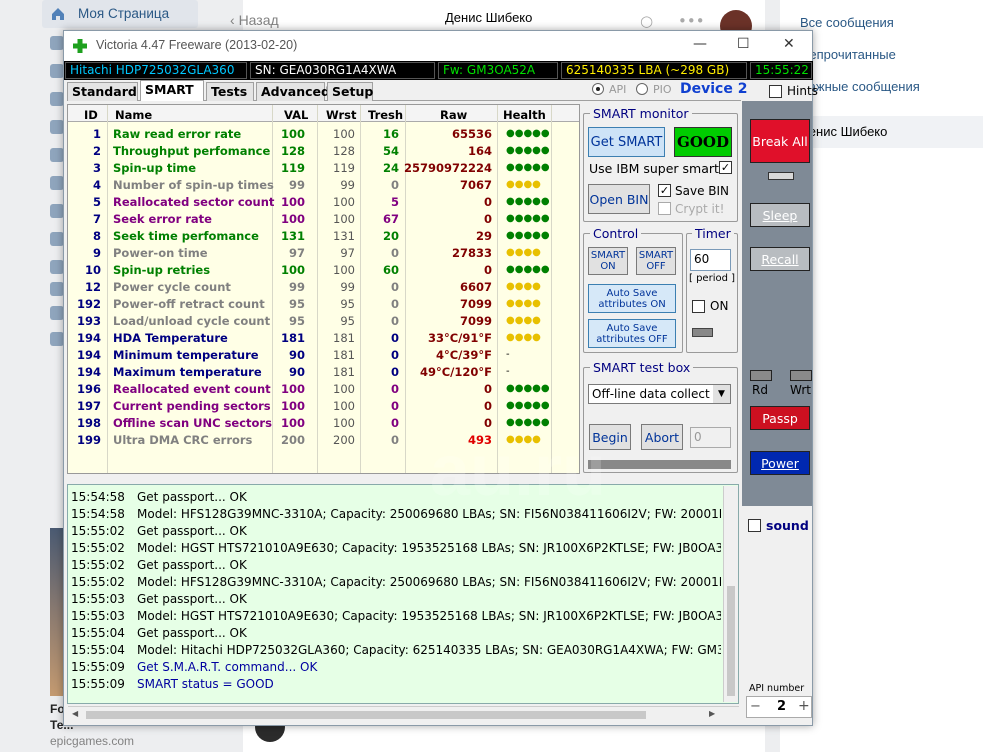 Image resolution: width=983 pixels, height=752 pixels. What do you see at coordinates (780, 418) in the screenshot?
I see `passport-button: Passp` at bounding box center [780, 418].